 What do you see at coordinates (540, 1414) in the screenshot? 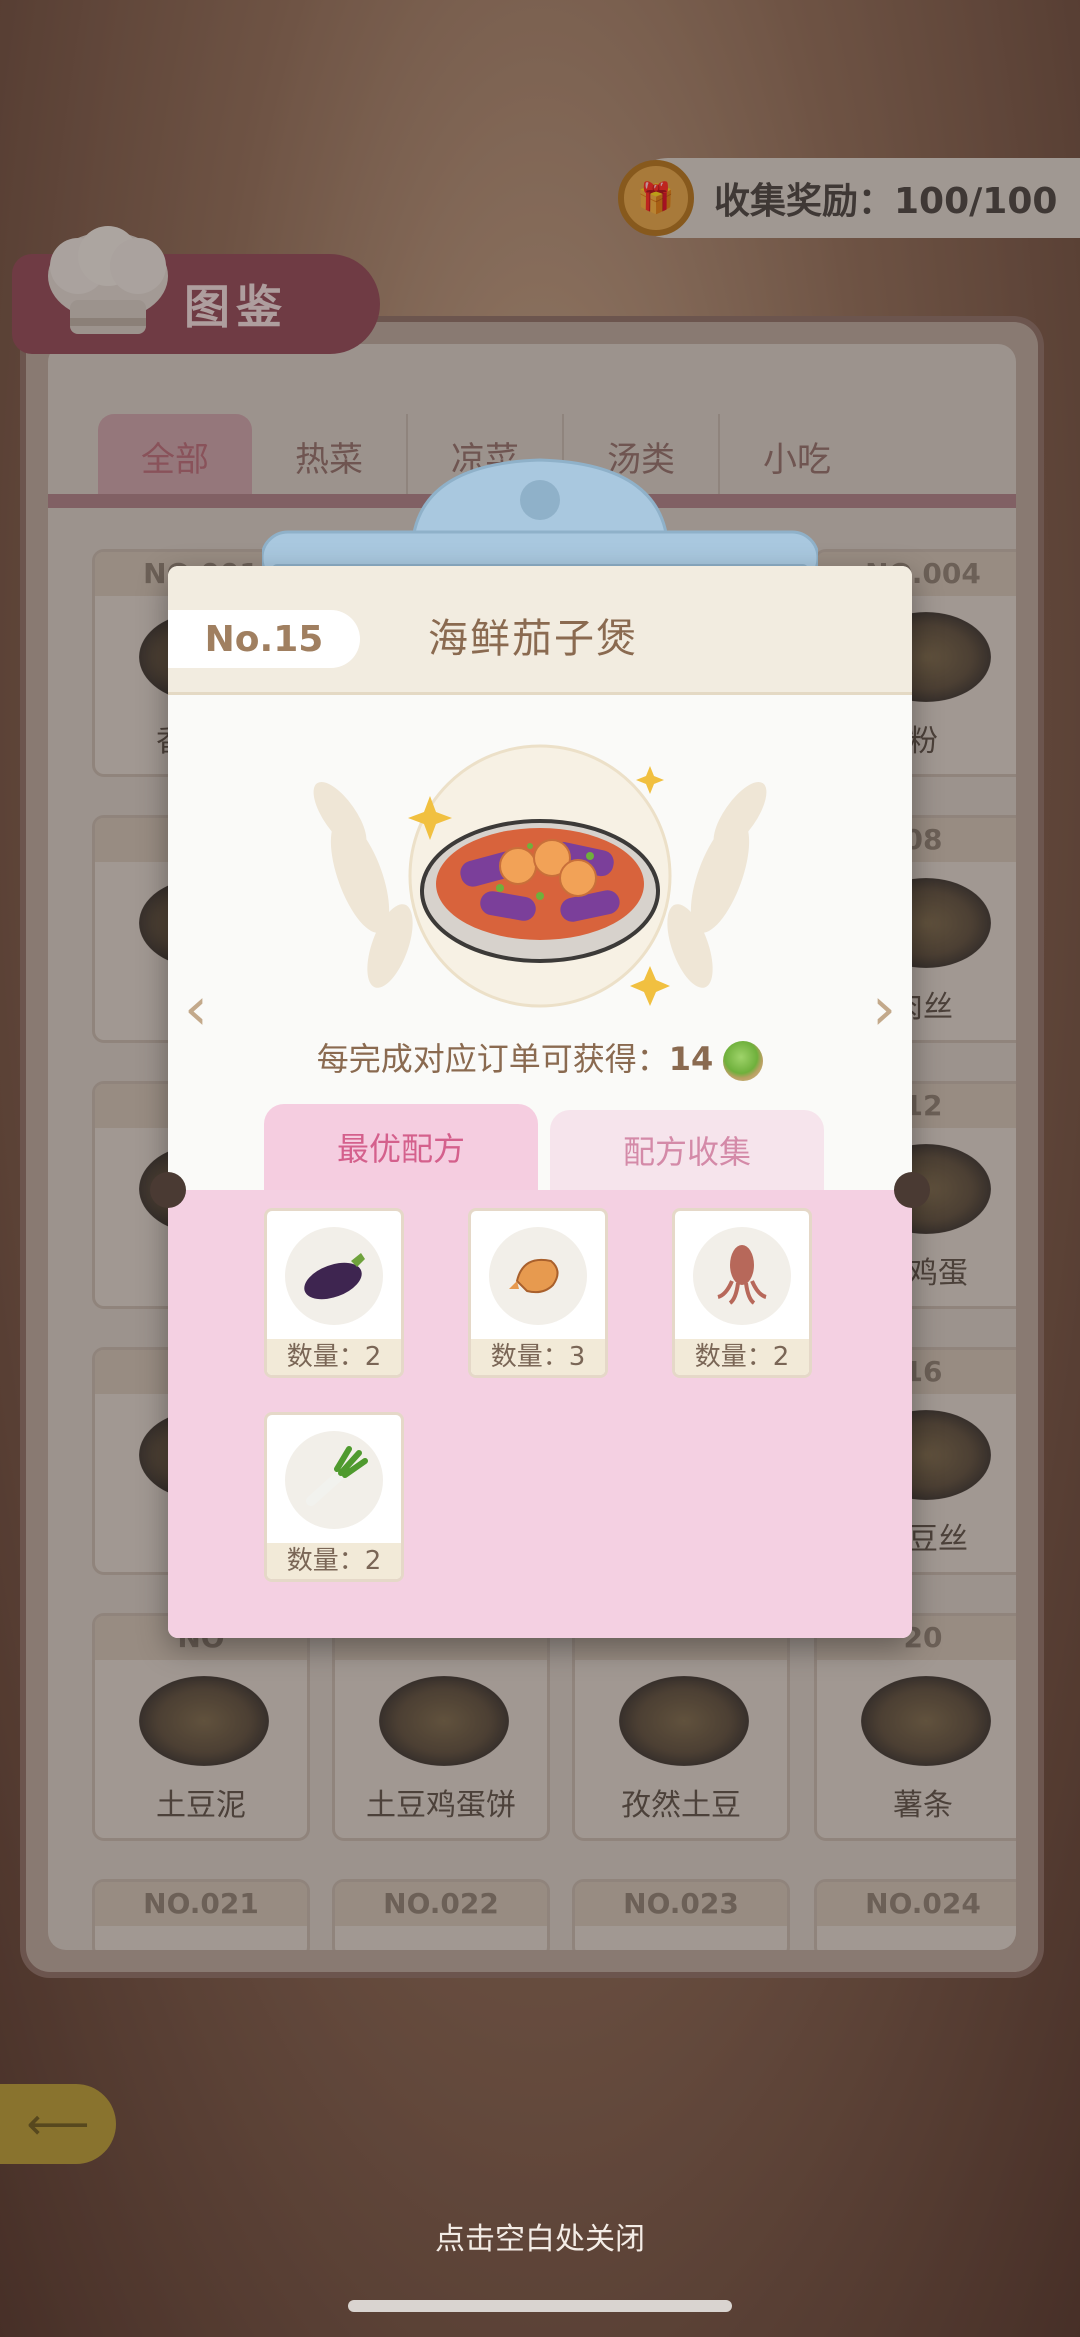
I see `ingredients-panel: 数量：2 数量：3 数量：2 数量：2` at bounding box center [540, 1414].